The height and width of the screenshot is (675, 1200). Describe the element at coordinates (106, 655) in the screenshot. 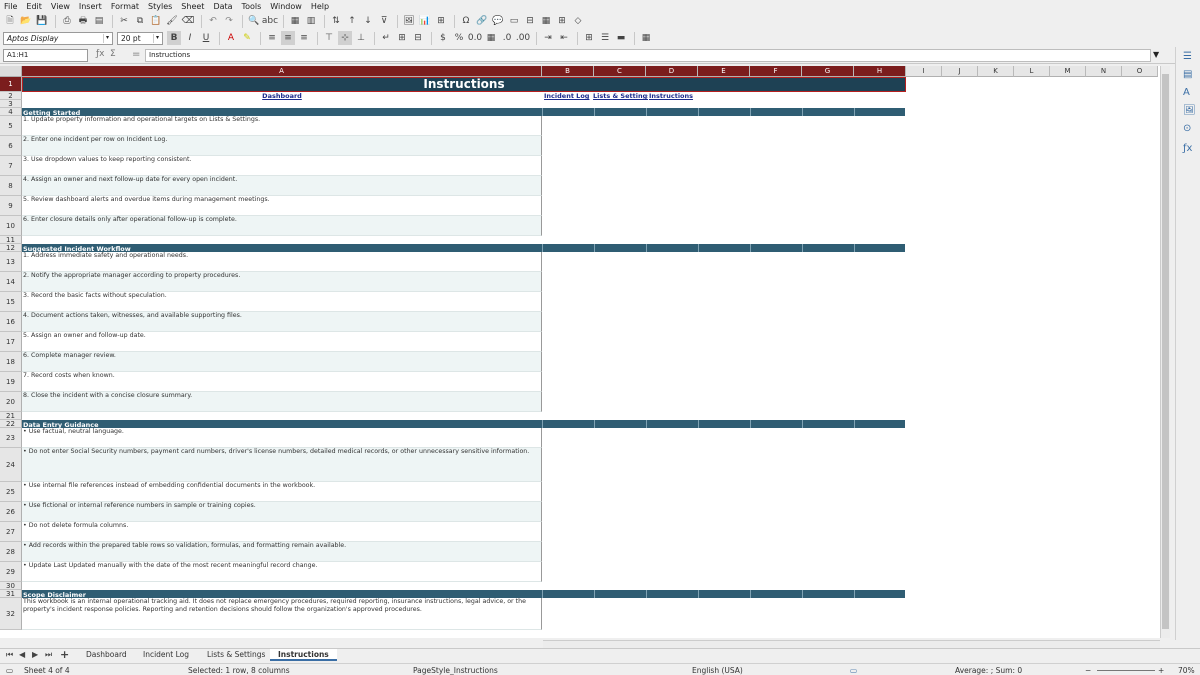

I see `sheet-tab-dashboard: Dashboard` at that location.